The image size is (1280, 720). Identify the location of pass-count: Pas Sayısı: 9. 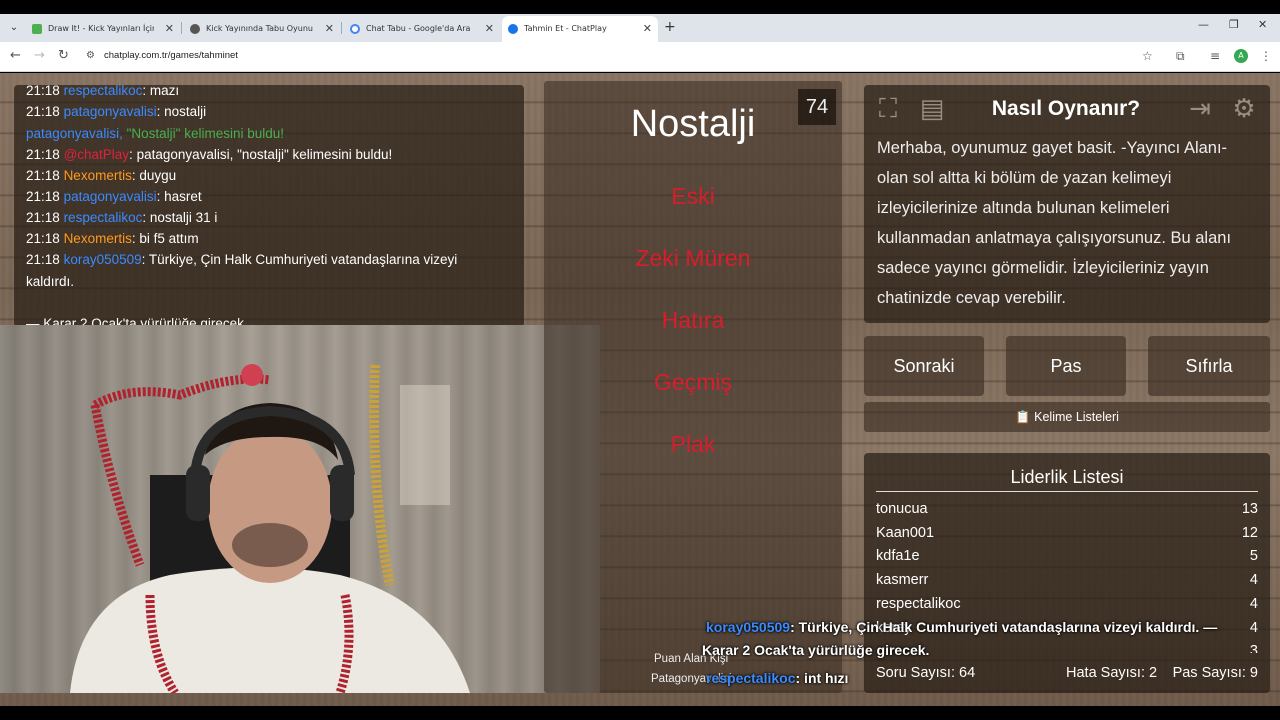
(1215, 673).